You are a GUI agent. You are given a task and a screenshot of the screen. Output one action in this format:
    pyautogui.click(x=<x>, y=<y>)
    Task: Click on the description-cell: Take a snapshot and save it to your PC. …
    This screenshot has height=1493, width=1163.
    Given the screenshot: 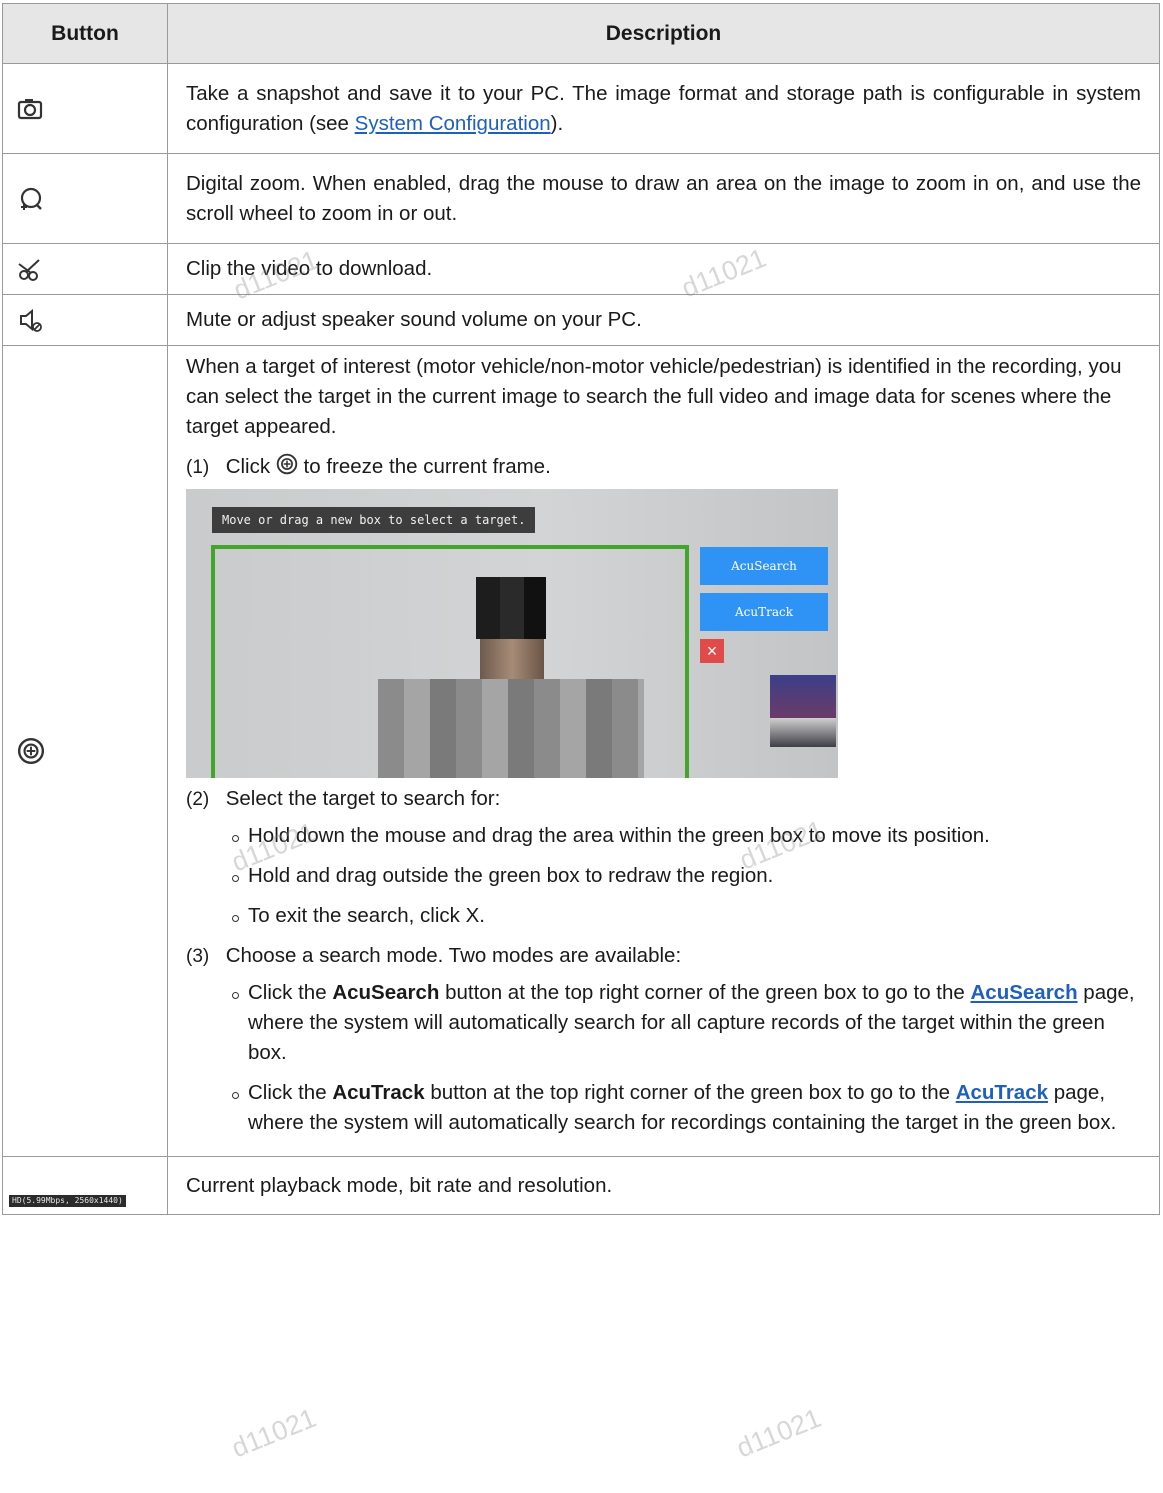 What is the action you would take?
    pyautogui.click(x=663, y=108)
    